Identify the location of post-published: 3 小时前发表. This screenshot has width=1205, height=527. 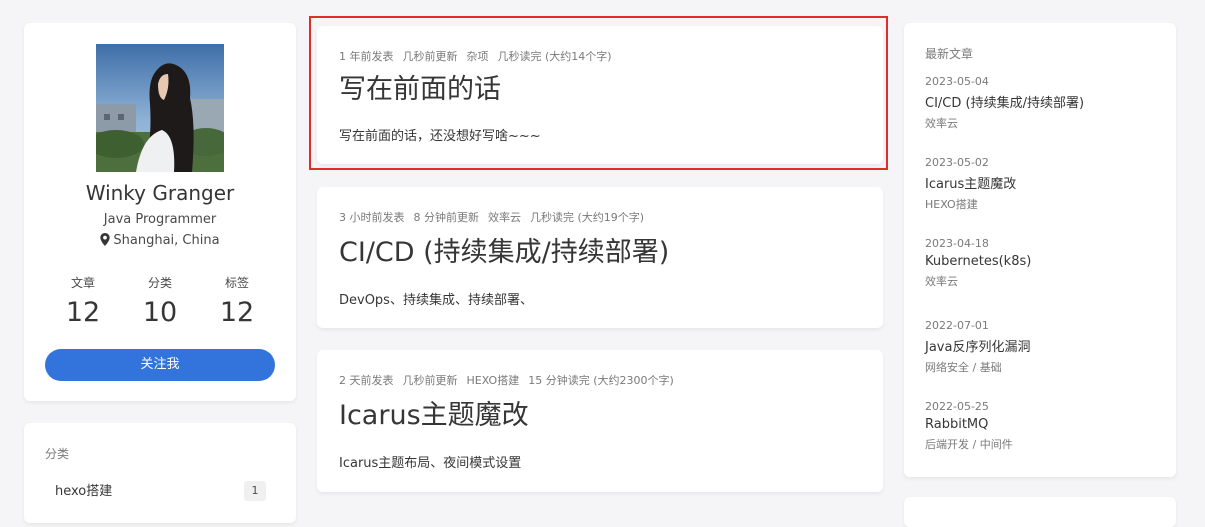
(372, 217).